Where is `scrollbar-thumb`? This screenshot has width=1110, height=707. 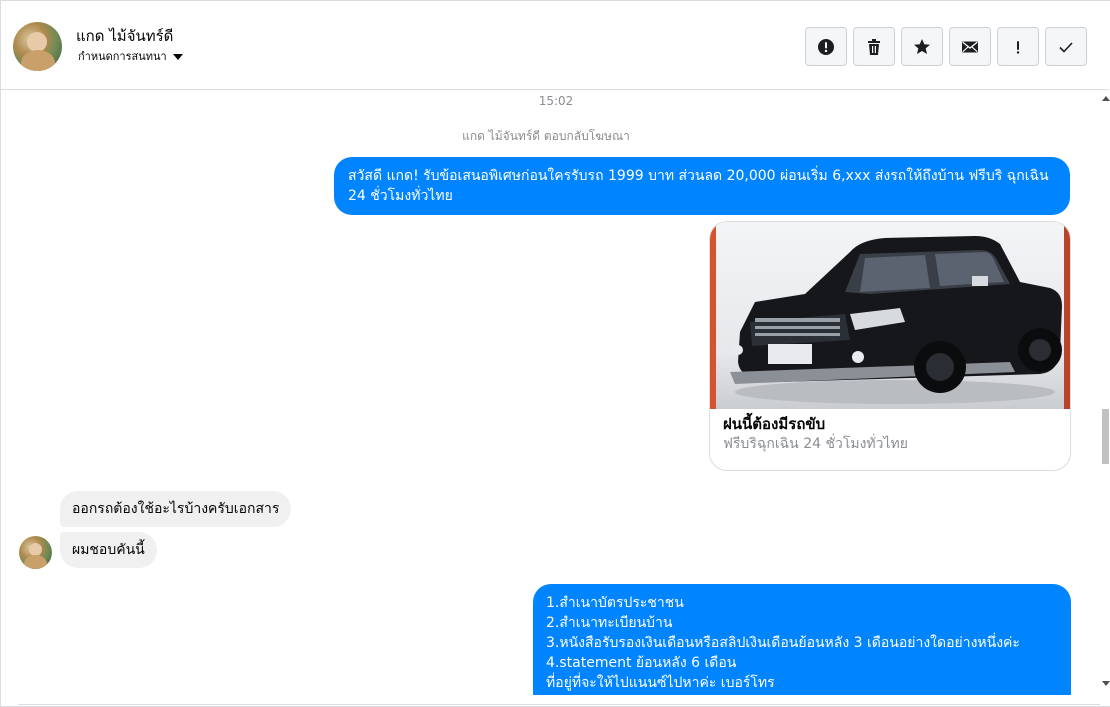 scrollbar-thumb is located at coordinates (1105, 436).